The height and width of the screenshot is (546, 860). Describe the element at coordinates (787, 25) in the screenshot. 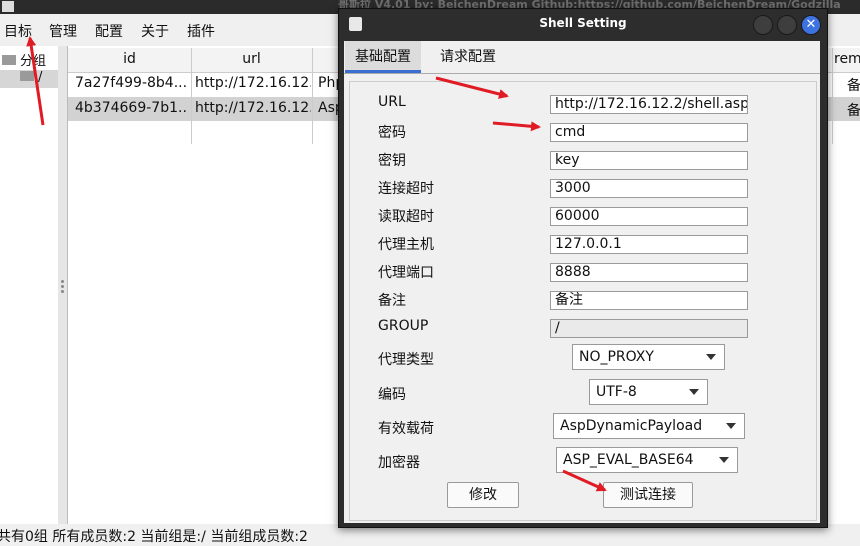

I see `maximize-button` at that location.